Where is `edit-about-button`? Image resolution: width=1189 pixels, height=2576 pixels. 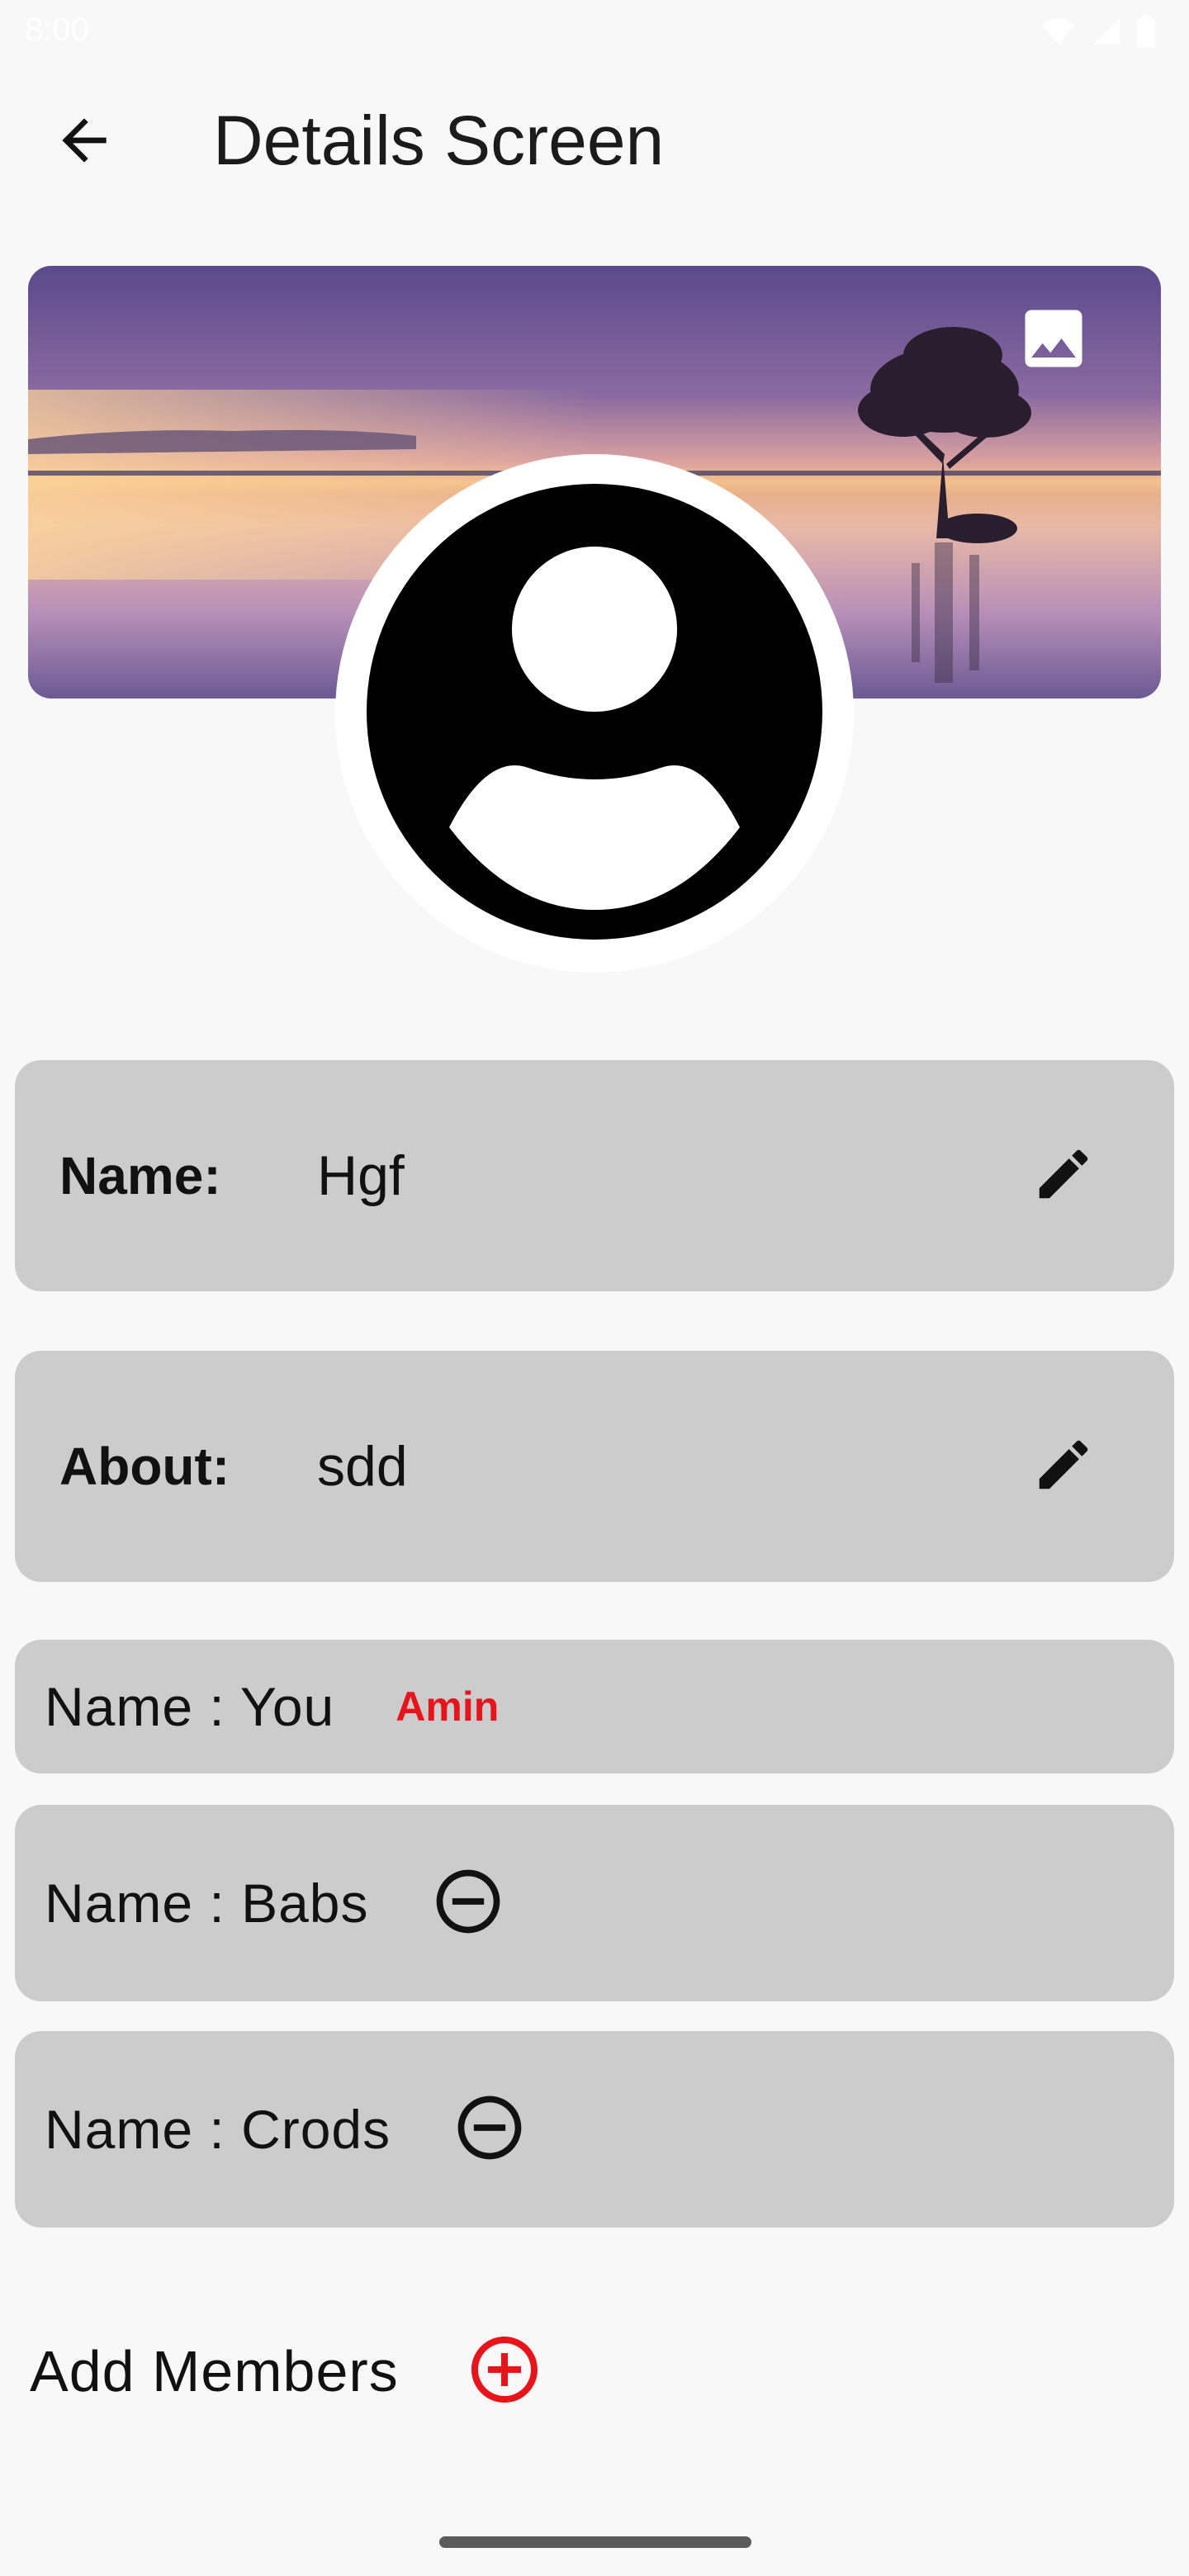
edit-about-button is located at coordinates (1063, 1466).